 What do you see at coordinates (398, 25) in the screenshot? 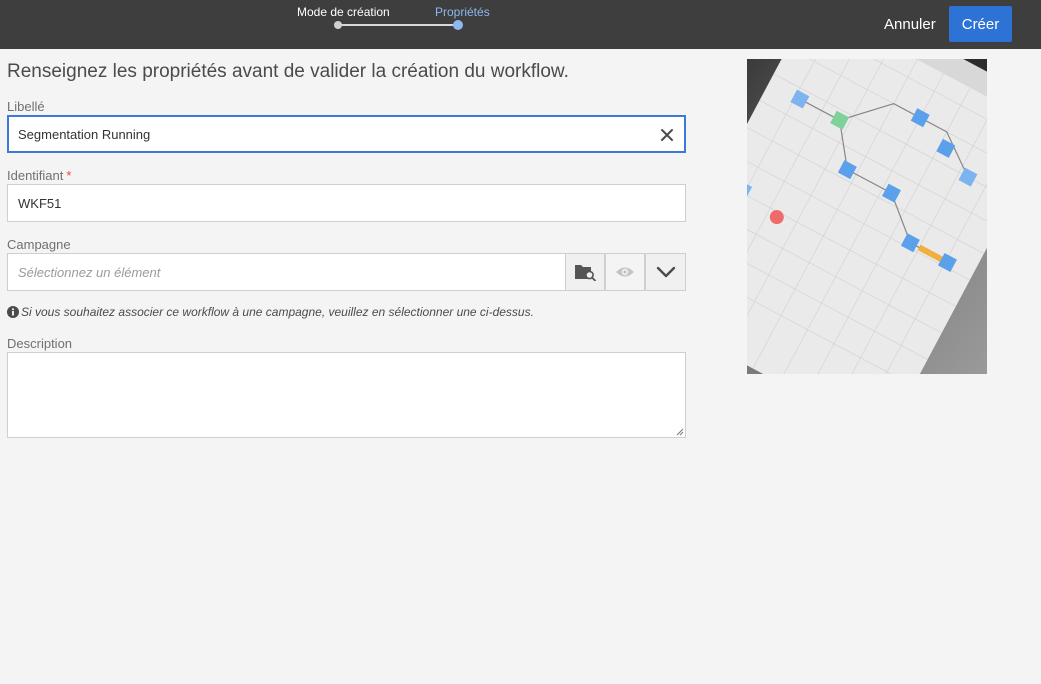
I see `progress-track` at bounding box center [398, 25].